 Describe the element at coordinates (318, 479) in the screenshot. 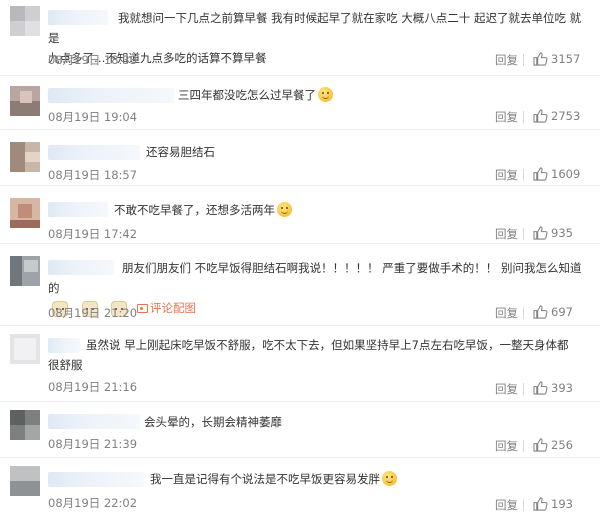

I see `comment-text: 我一直是记得有个说法是不吃早饭更容易发胖` at that location.